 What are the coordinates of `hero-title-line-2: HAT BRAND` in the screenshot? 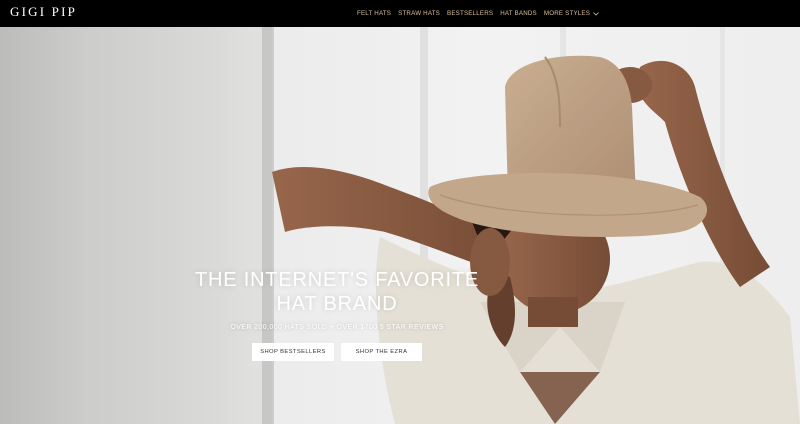 It's located at (337, 304).